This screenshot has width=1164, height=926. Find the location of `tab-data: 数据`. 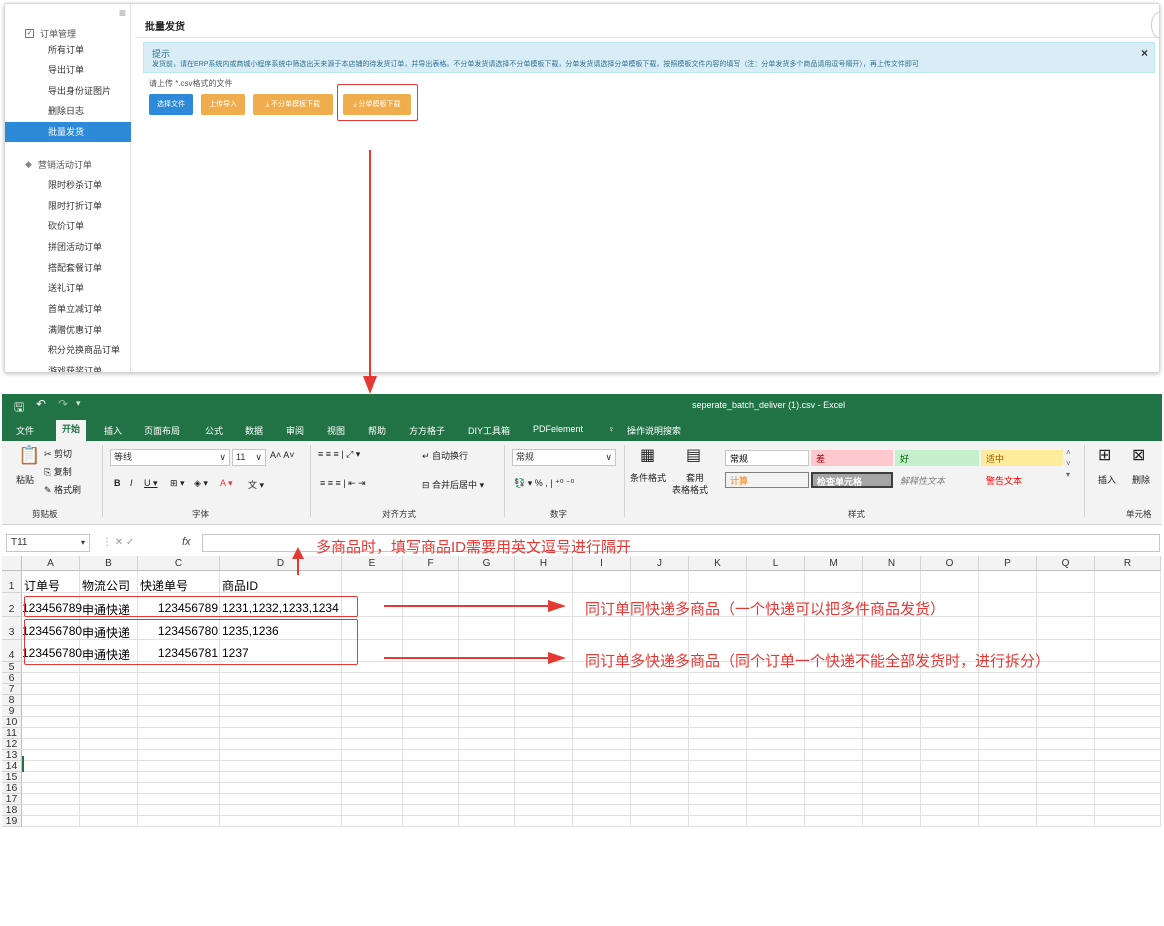

tab-data: 数据 is located at coordinates (254, 430).